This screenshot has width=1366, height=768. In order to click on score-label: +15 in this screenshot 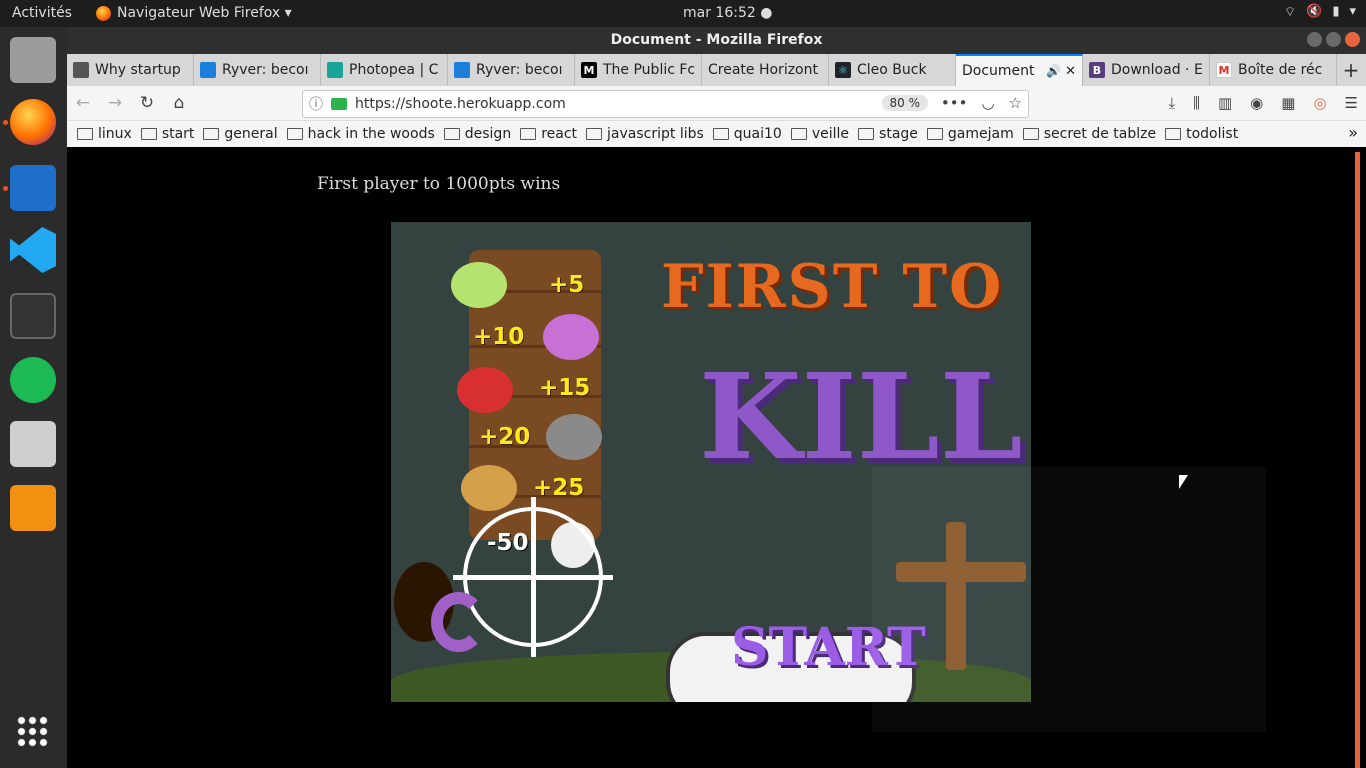, I will do `click(565, 388)`.